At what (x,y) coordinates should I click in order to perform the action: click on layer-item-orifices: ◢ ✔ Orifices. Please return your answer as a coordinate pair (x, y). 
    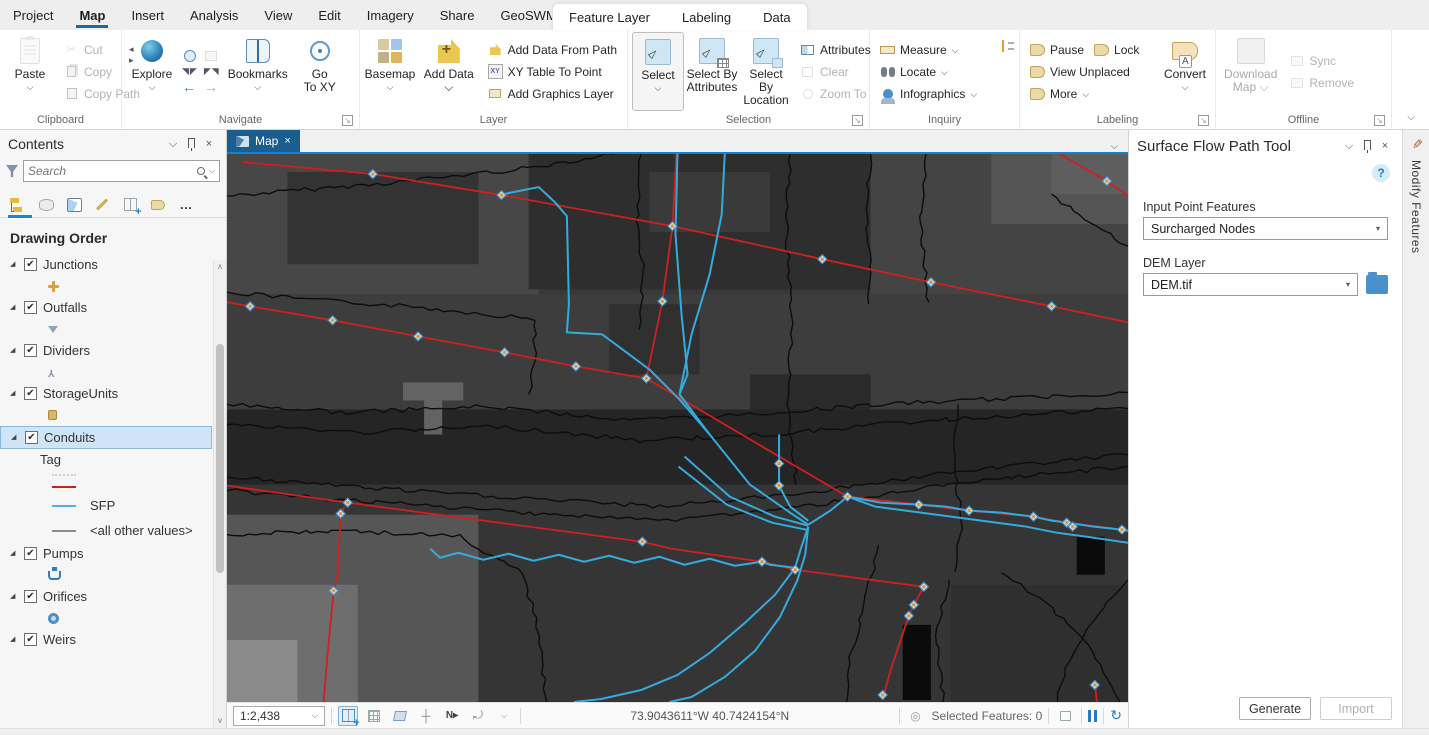
    Looking at the image, I should click on (106, 596).